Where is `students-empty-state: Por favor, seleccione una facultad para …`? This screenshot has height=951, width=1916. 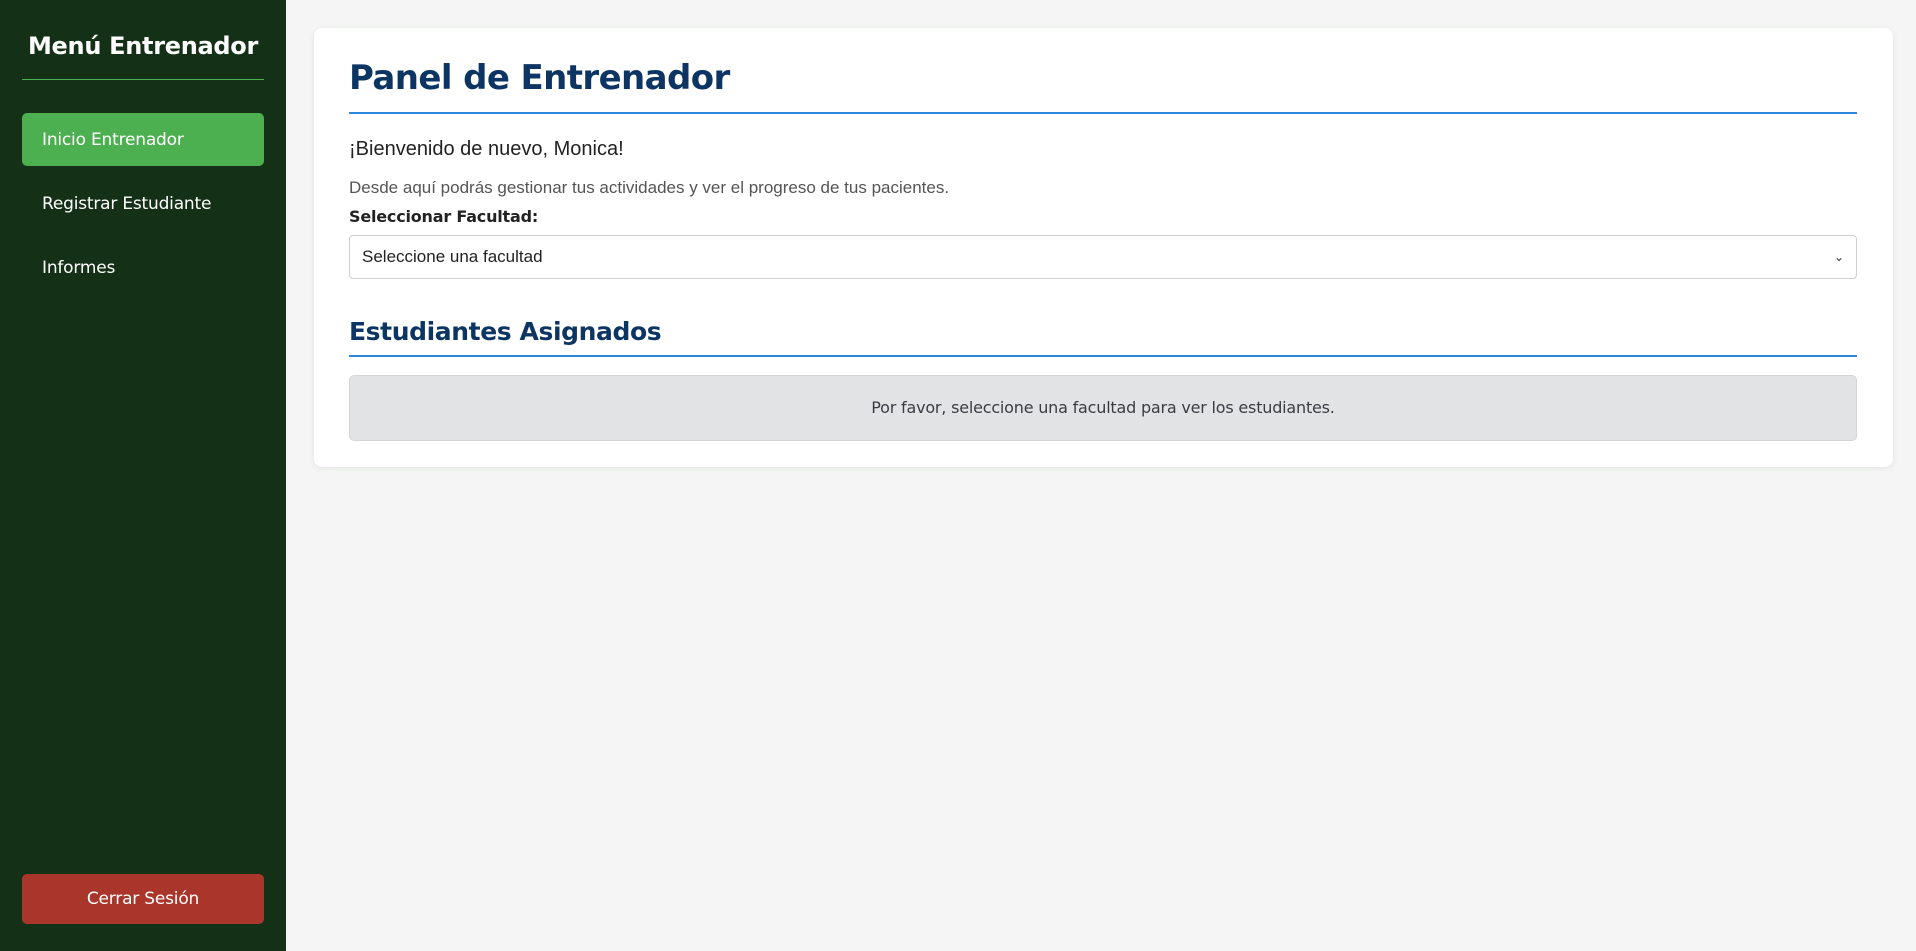 students-empty-state: Por favor, seleccione una facultad para … is located at coordinates (1103, 407).